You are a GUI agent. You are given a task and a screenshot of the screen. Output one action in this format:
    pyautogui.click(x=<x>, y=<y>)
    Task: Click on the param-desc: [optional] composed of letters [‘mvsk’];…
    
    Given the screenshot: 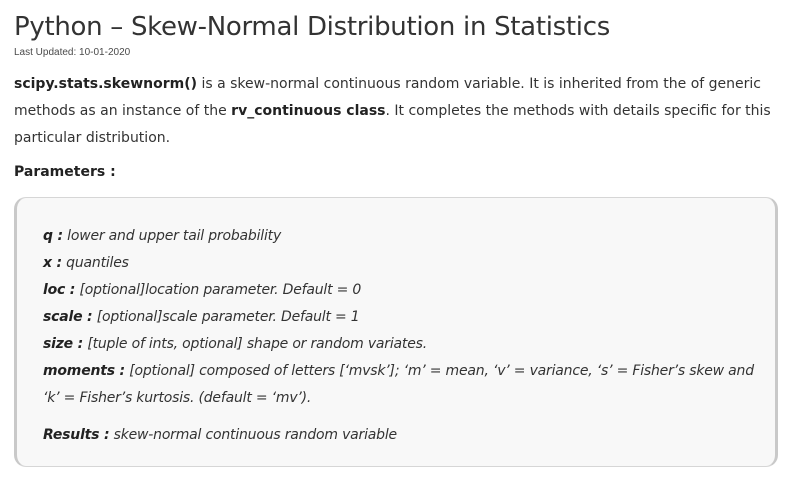 What is the action you would take?
    pyautogui.click(x=398, y=384)
    